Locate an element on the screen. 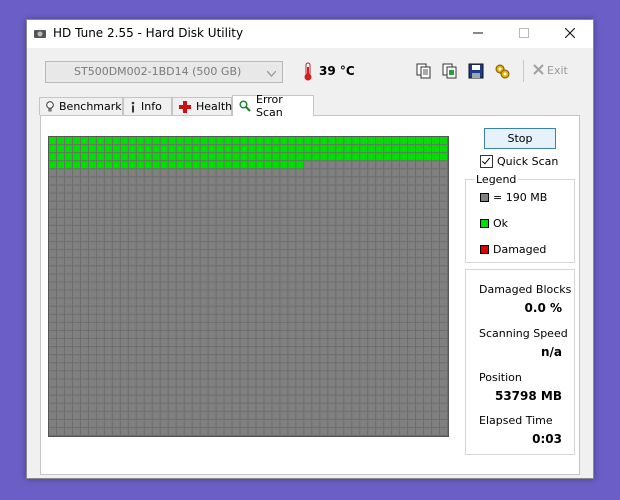 Image resolution: width=620 pixels, height=500 pixels. tab-error-scan: Error Scan is located at coordinates (273, 106).